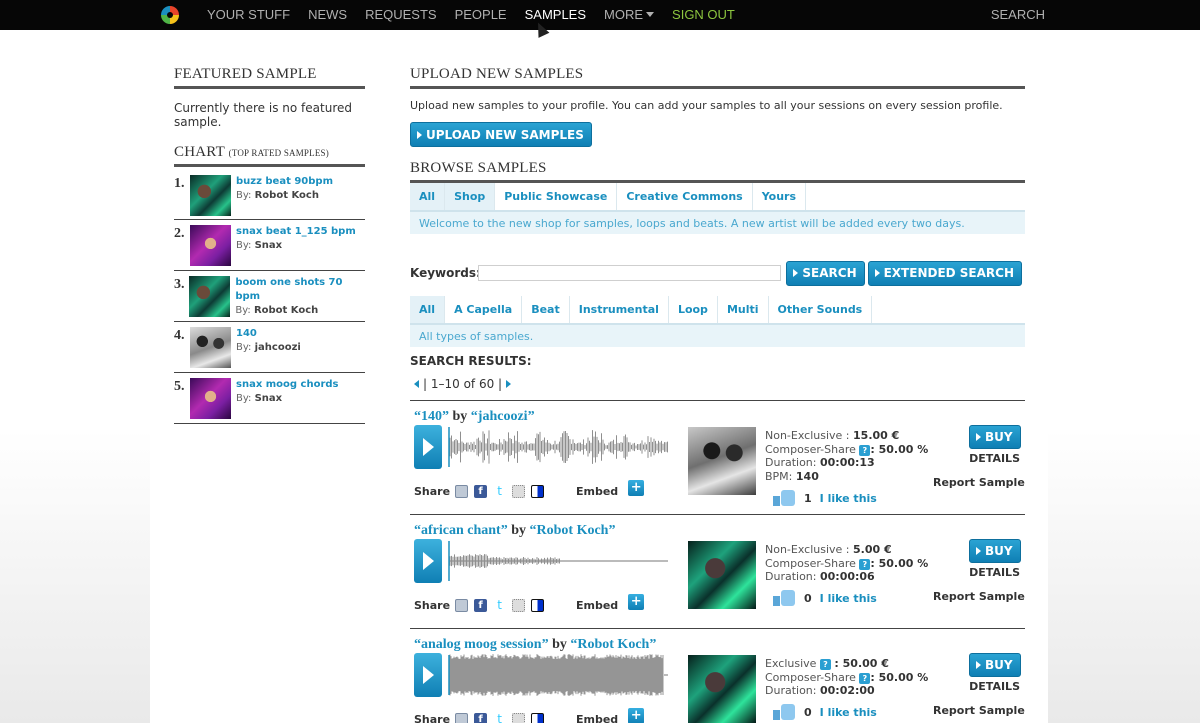  What do you see at coordinates (693, 309) in the screenshot?
I see `category-loop: Loop` at bounding box center [693, 309].